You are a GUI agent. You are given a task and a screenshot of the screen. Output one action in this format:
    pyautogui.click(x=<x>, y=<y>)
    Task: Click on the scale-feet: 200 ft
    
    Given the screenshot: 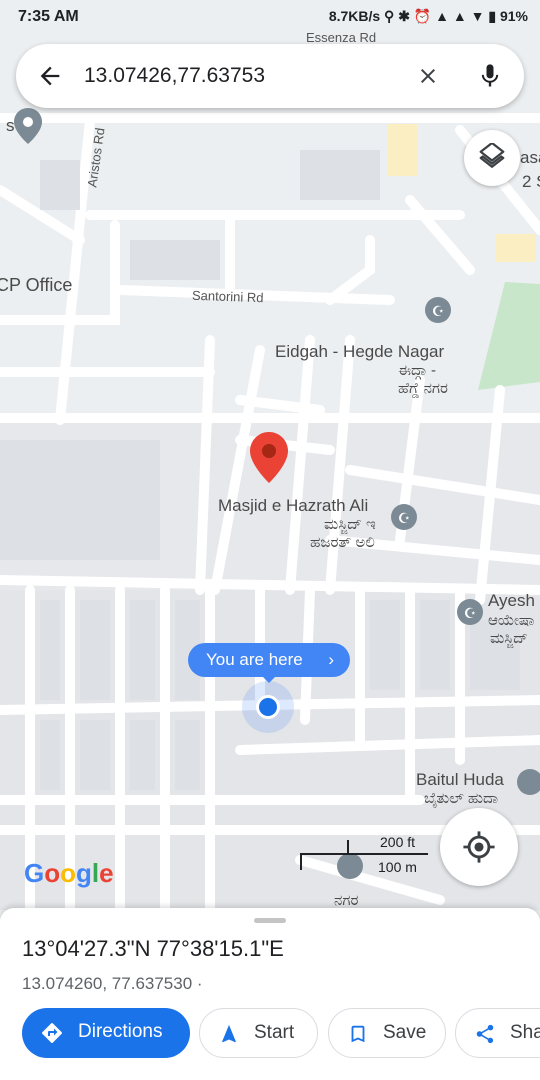 What is the action you would take?
    pyautogui.click(x=398, y=842)
    